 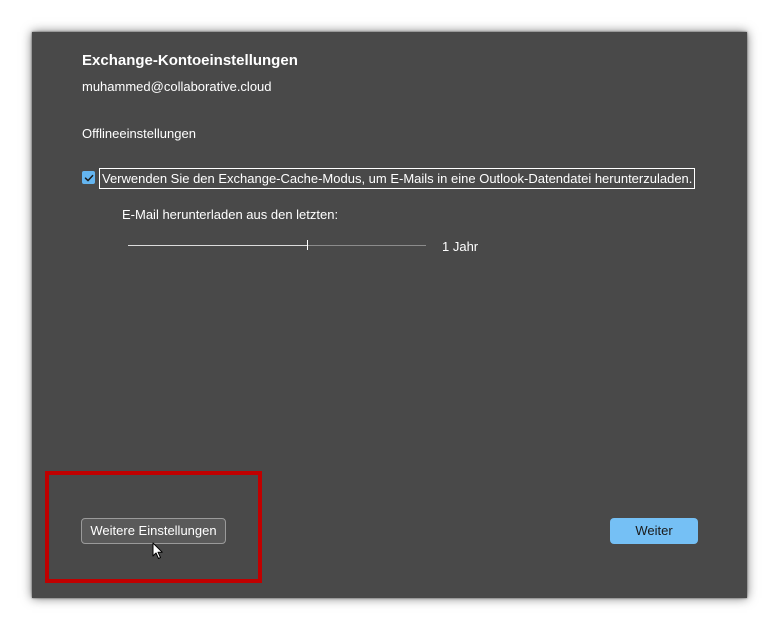 What do you see at coordinates (230, 214) in the screenshot?
I see `download-range-label: E-Mail herunterladen aus den letzten:` at bounding box center [230, 214].